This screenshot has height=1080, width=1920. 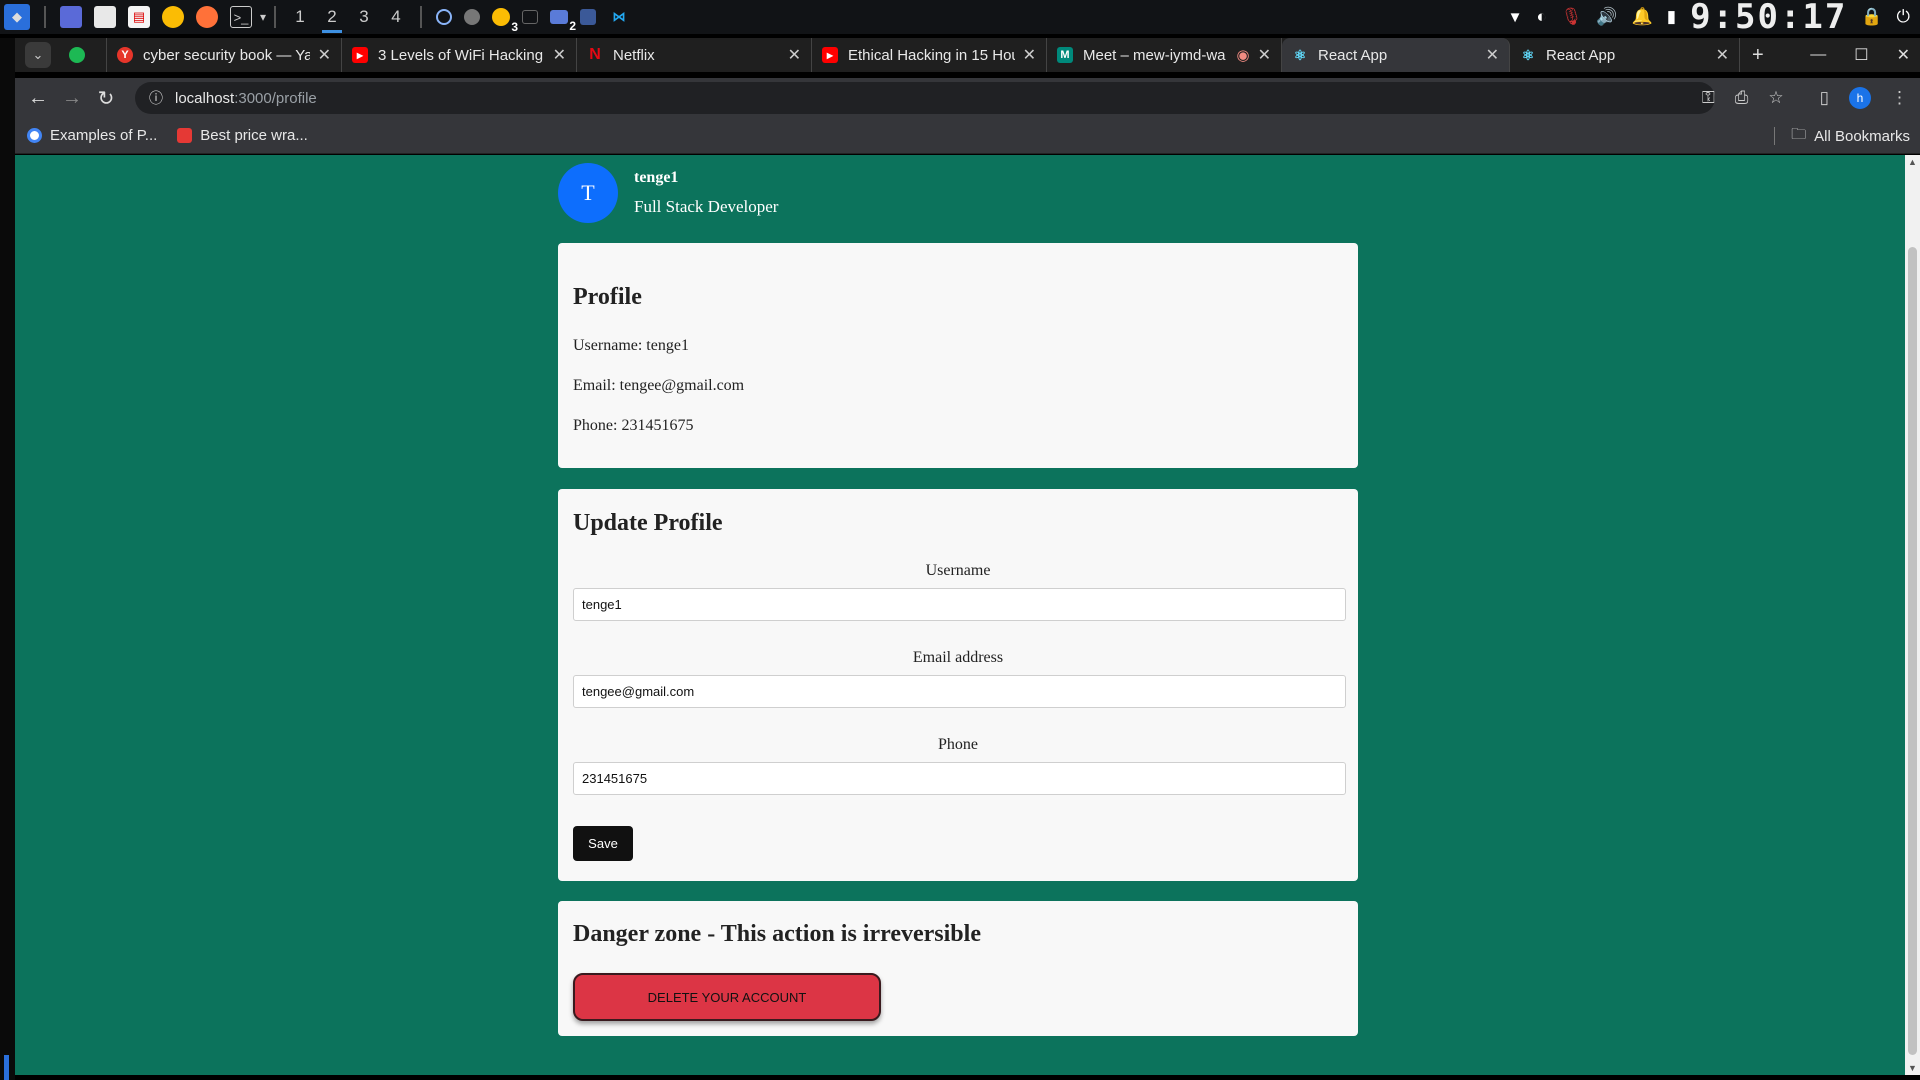 I want to click on workspace-4: 4, so click(x=396, y=17).